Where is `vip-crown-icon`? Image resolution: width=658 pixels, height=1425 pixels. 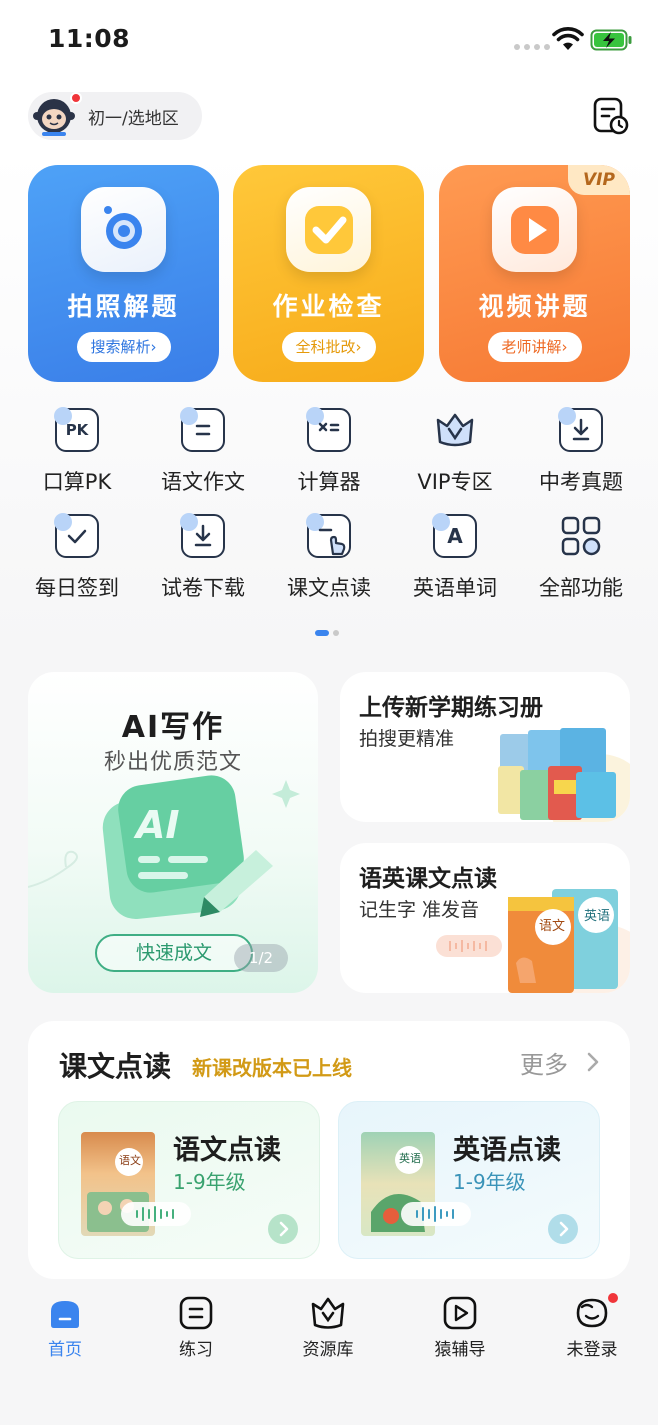
vip-crown-icon is located at coordinates (455, 430).